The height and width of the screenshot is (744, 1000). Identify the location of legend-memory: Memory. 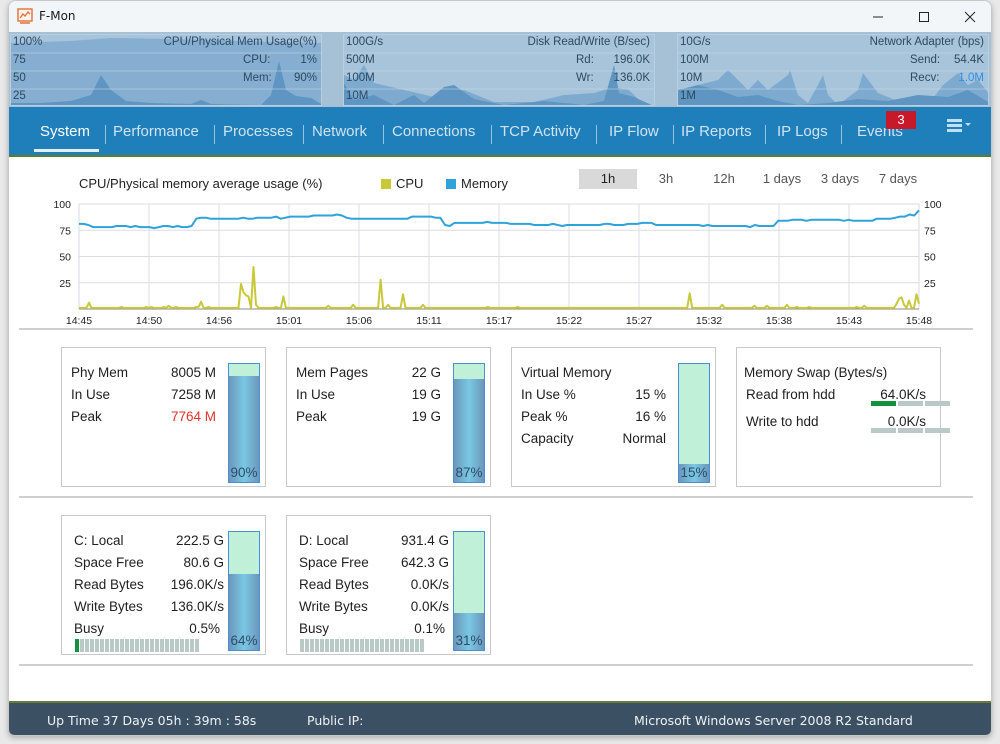
(477, 183).